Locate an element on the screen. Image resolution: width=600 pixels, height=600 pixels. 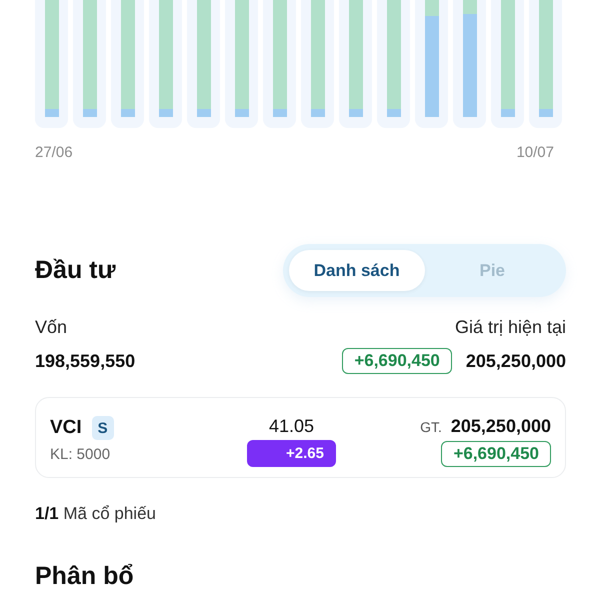
axis-date-label: 27/06 is located at coordinates (54, 152).